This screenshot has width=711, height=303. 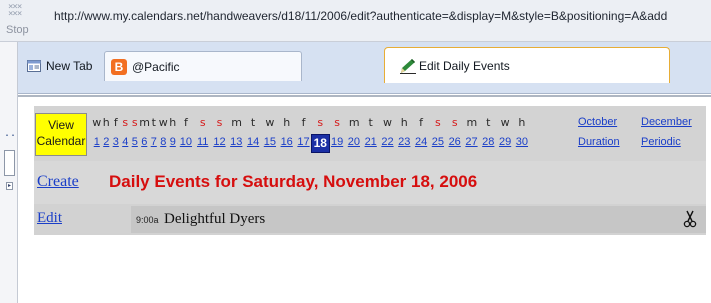 What do you see at coordinates (164, 142) in the screenshot?
I see `day-link: 8` at bounding box center [164, 142].